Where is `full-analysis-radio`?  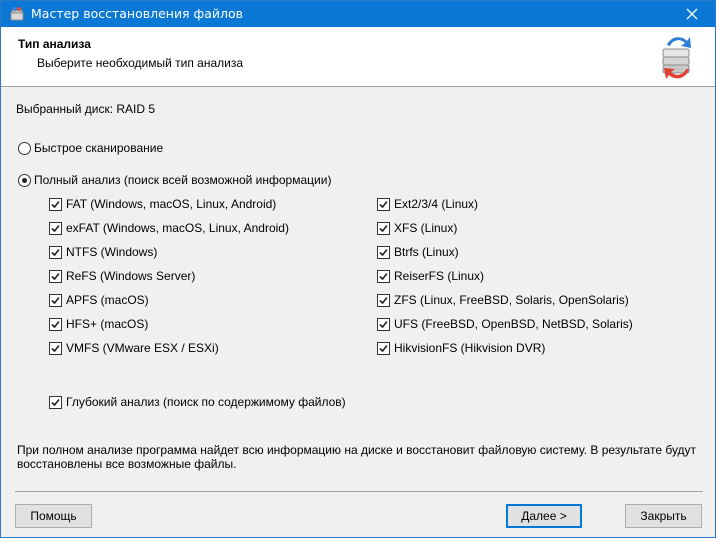
full-analysis-radio is located at coordinates (24, 180).